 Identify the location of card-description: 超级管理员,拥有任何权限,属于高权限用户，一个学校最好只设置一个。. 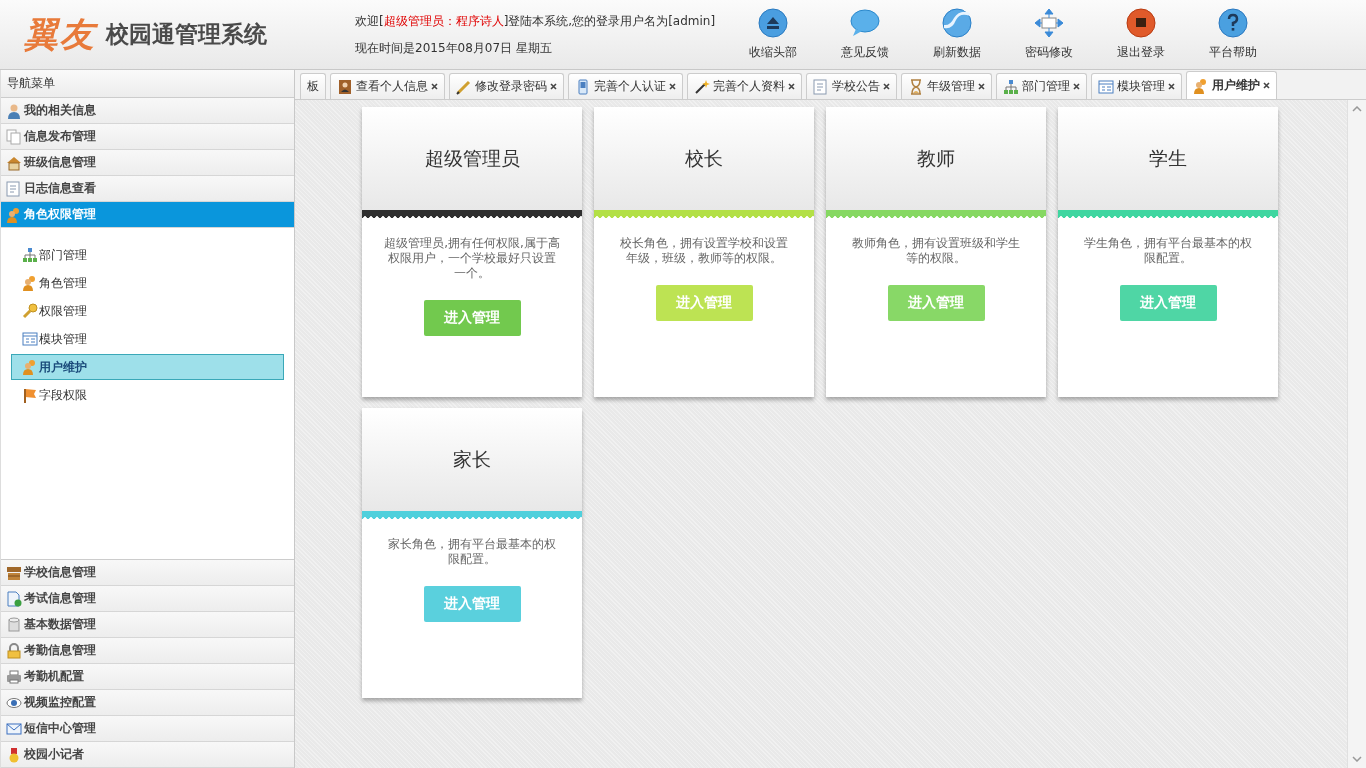
(472, 258).